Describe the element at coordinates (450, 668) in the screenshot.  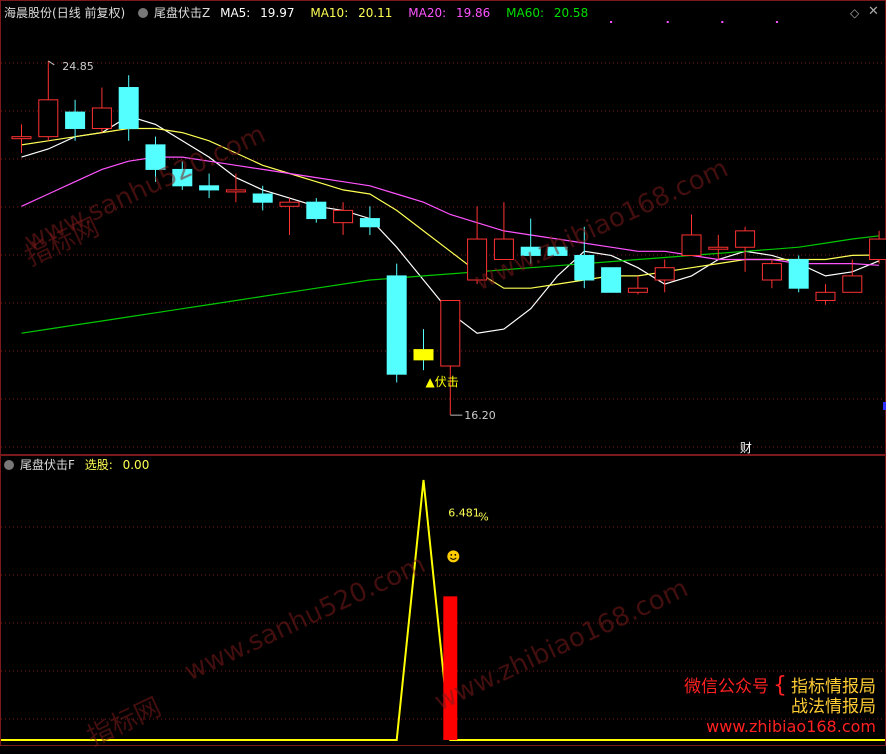
I see `value-bar` at that location.